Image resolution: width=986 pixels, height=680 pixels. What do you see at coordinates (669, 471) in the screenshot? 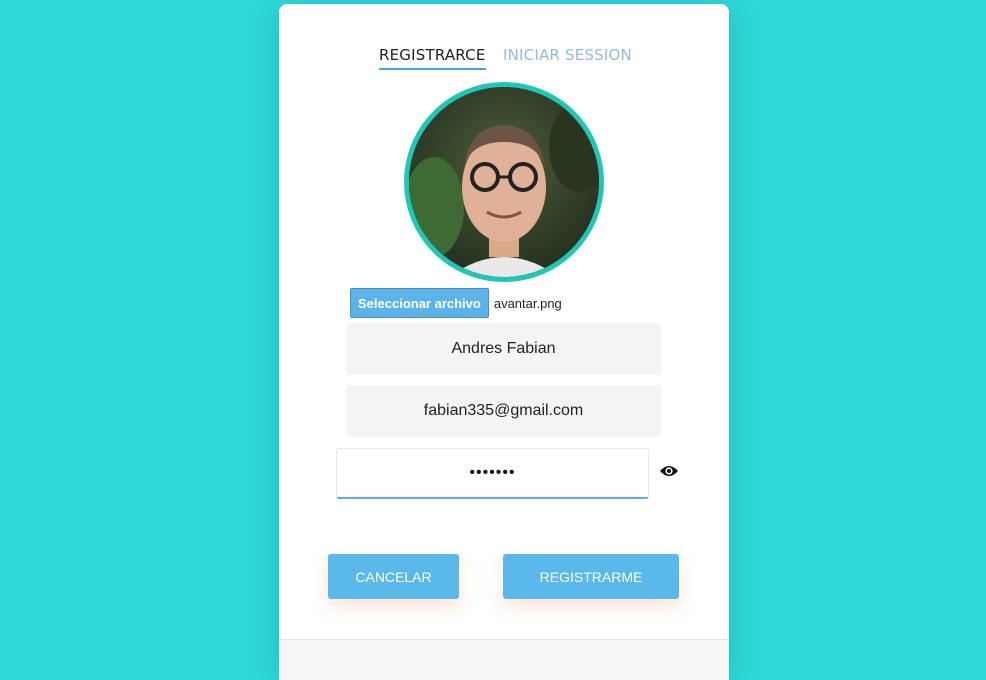
I see `eye-icon` at bounding box center [669, 471].